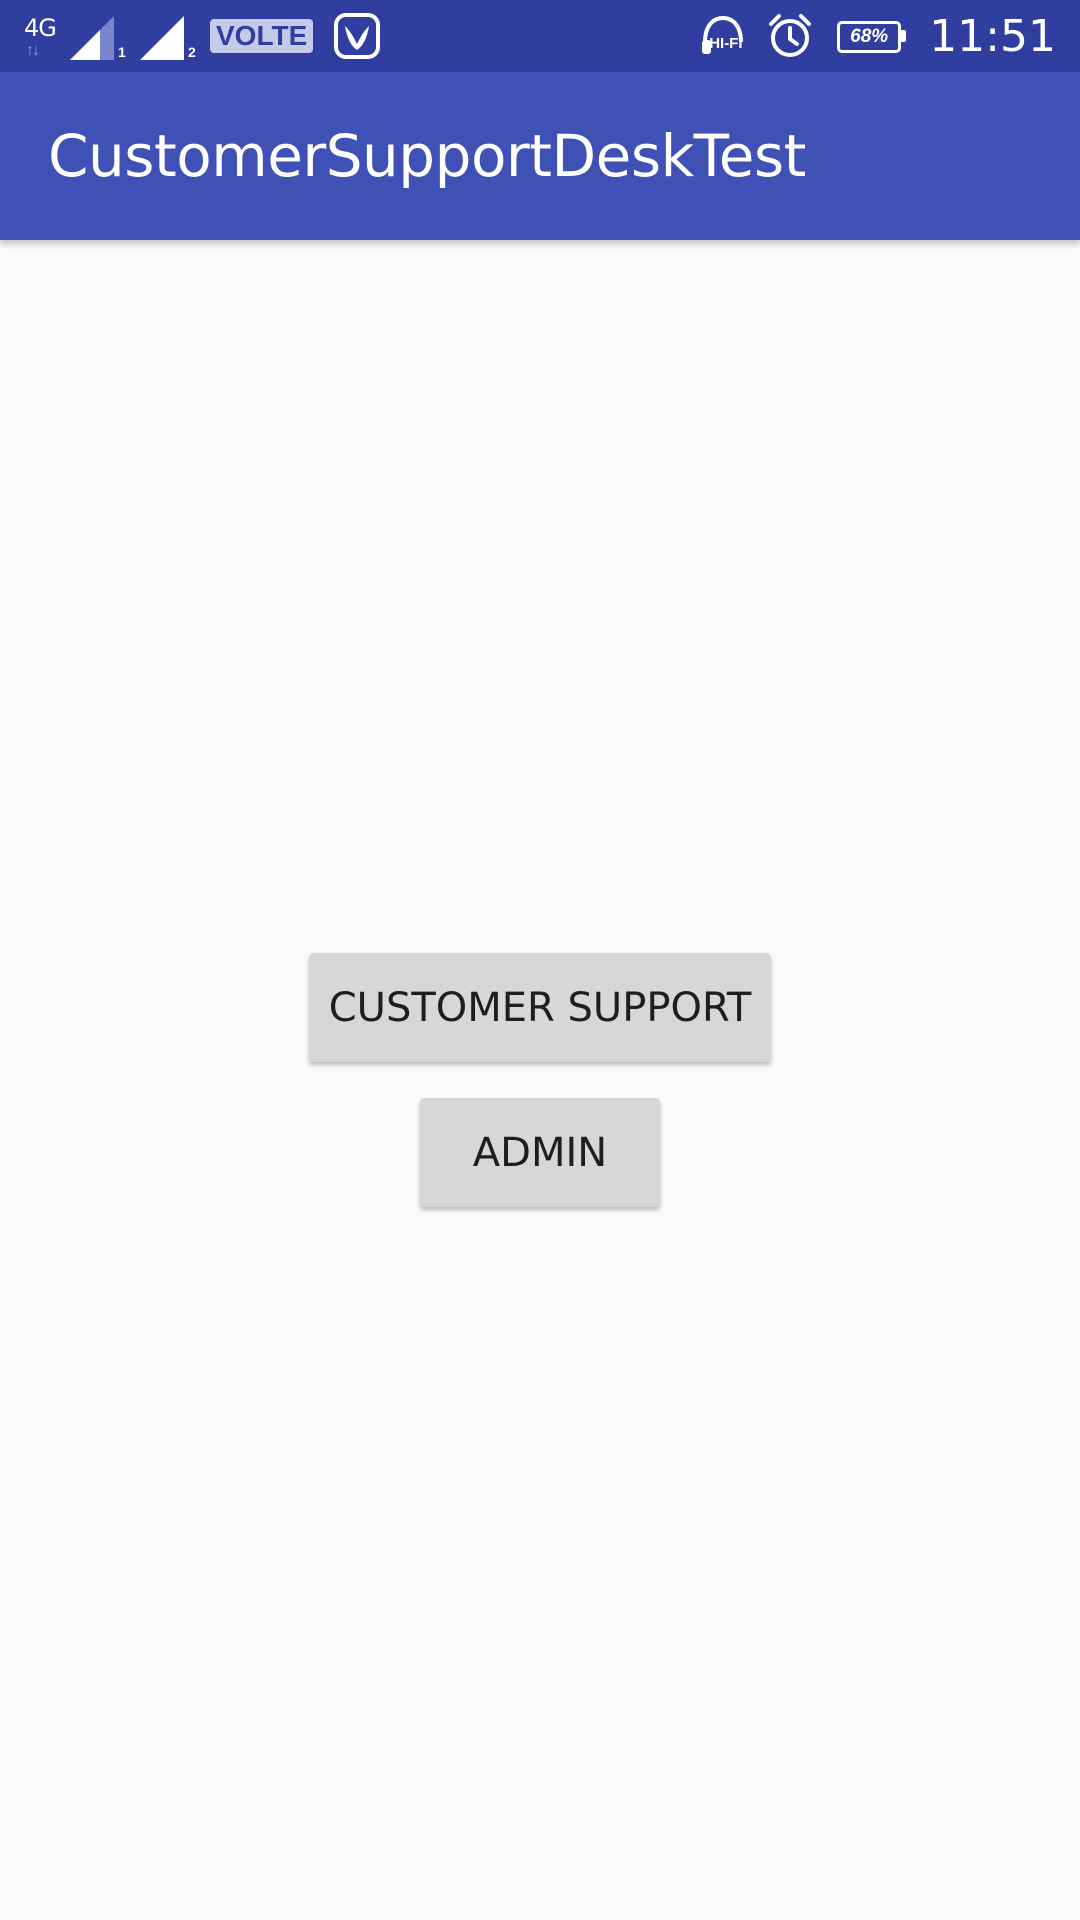 The image size is (1080, 1920). What do you see at coordinates (540, 36) in the screenshot?
I see `status-bar: 4G ↑↓ 1 2 VOLTE HI-FI 68% 11:51` at bounding box center [540, 36].